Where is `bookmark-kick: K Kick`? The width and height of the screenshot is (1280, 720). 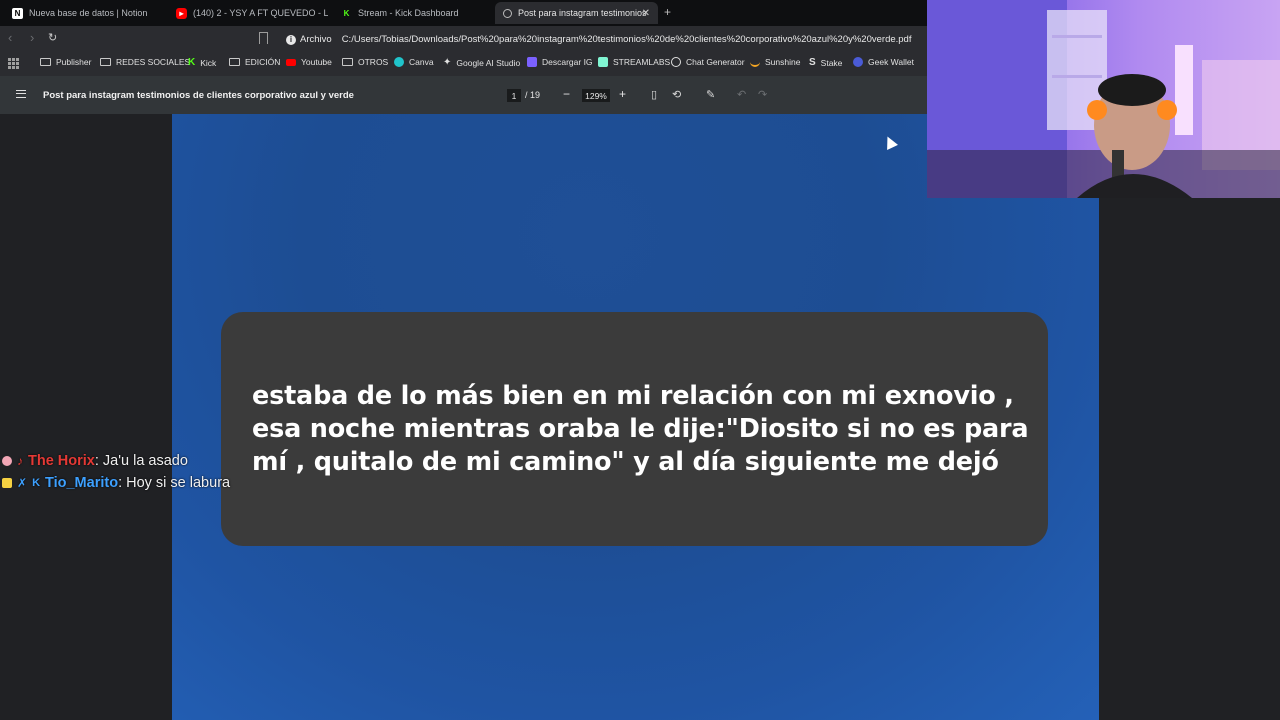
bookmark-kick: K Kick is located at coordinates (202, 62).